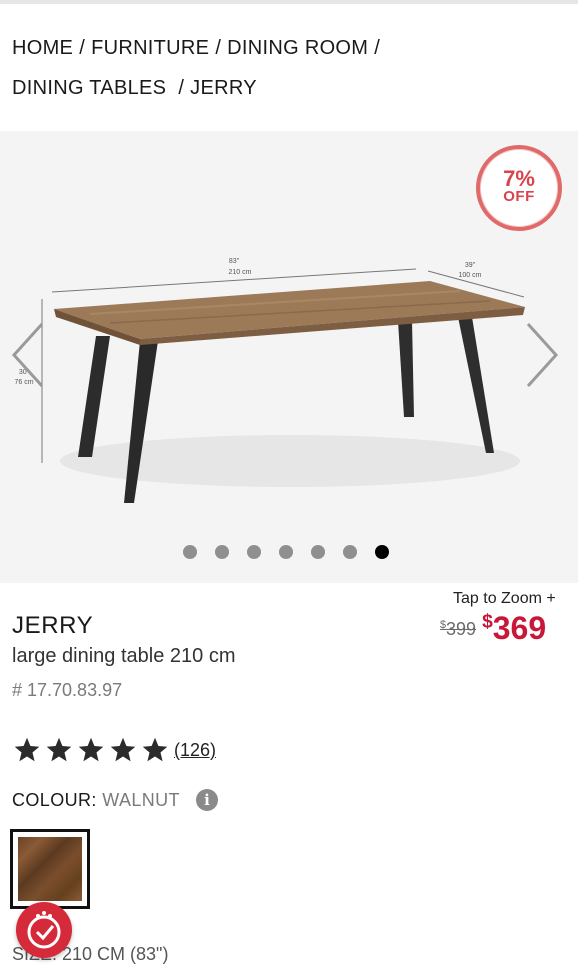 Image resolution: width=578 pixels, height=965 pixels. I want to click on top-divider, so click(289, 2).